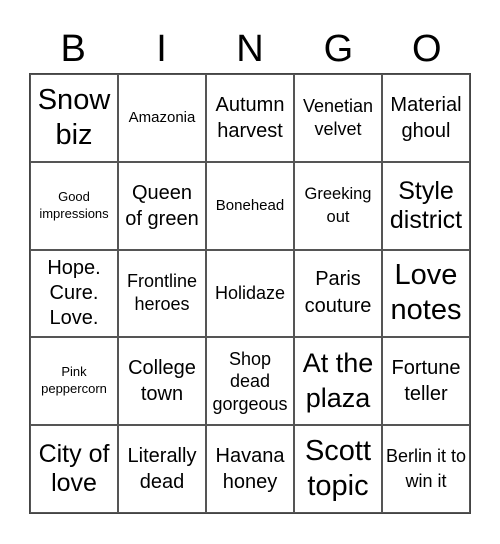 The height and width of the screenshot is (544, 500). What do you see at coordinates (250, 118) in the screenshot?
I see `bingo-cell: Autumn harvest` at bounding box center [250, 118].